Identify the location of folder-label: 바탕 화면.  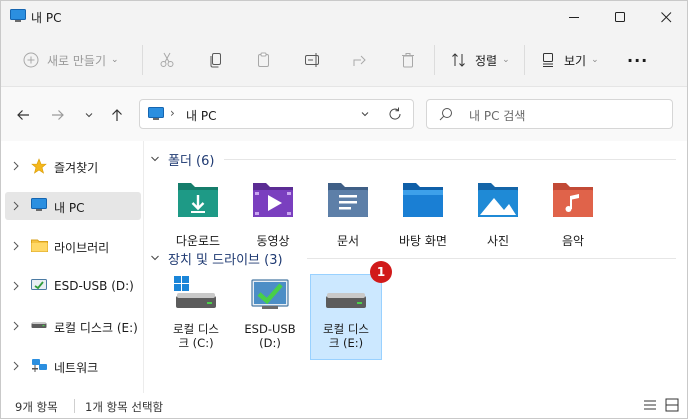
(423, 241).